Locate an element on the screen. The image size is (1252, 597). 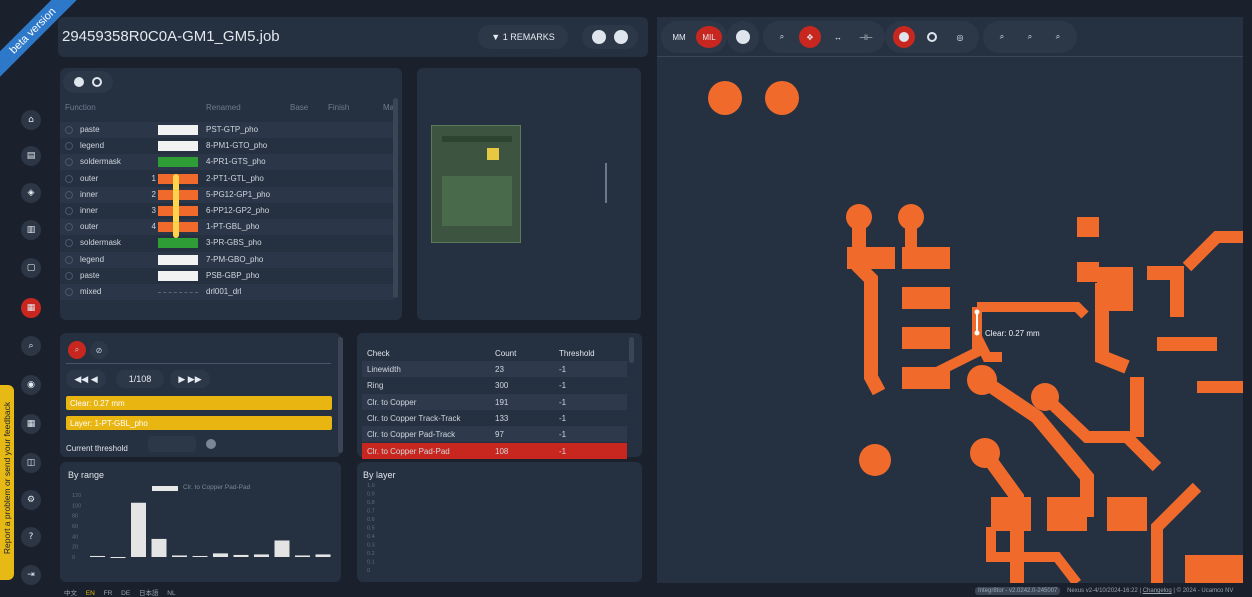
mm-button: MM is located at coordinates (679, 37).